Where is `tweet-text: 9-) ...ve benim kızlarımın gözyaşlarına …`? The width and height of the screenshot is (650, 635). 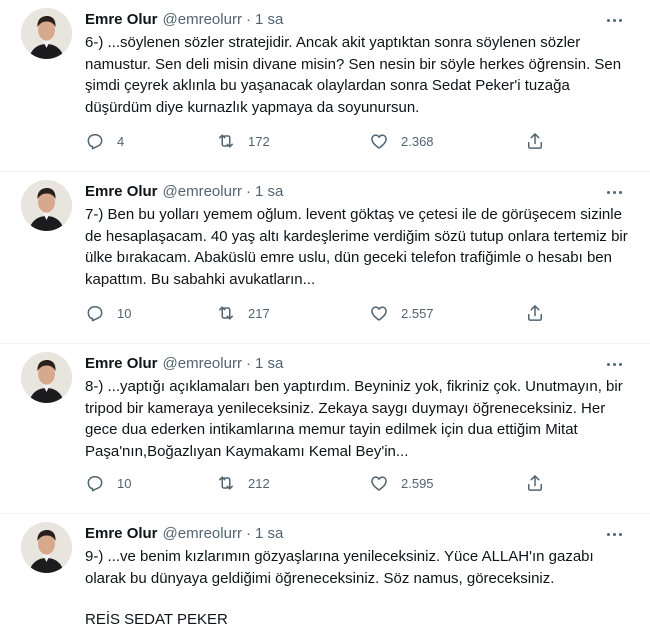 tweet-text: 9-) ...ve benim kızlarımın gözyaşlarına … is located at coordinates (339, 567).